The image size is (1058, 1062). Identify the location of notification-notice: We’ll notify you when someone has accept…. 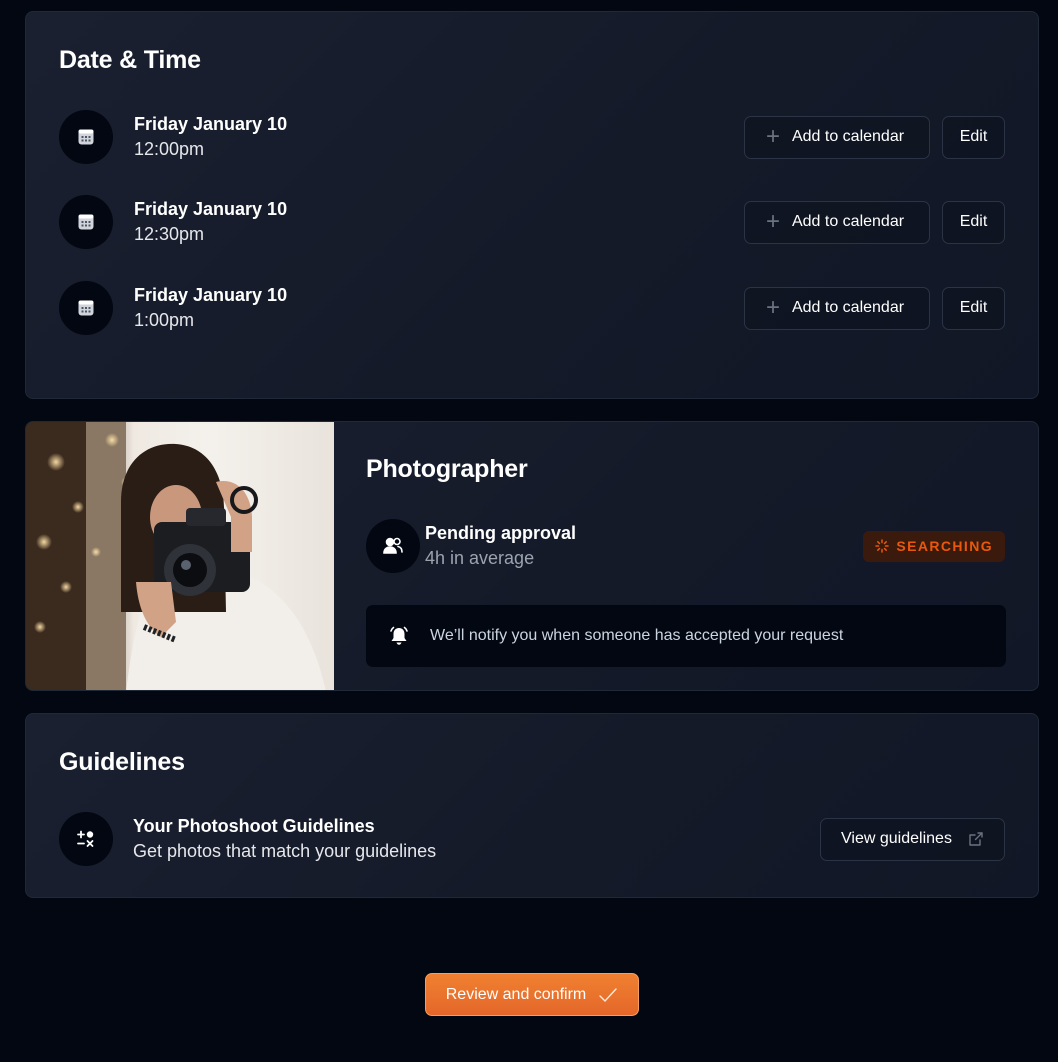
(686, 636).